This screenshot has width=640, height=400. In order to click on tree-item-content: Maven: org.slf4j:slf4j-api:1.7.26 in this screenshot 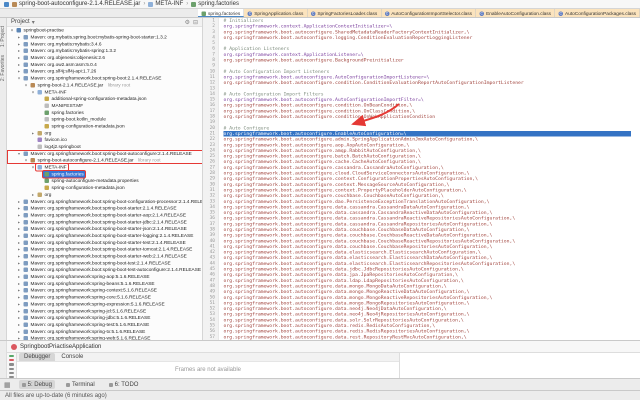, I will do `click(60, 71)`.